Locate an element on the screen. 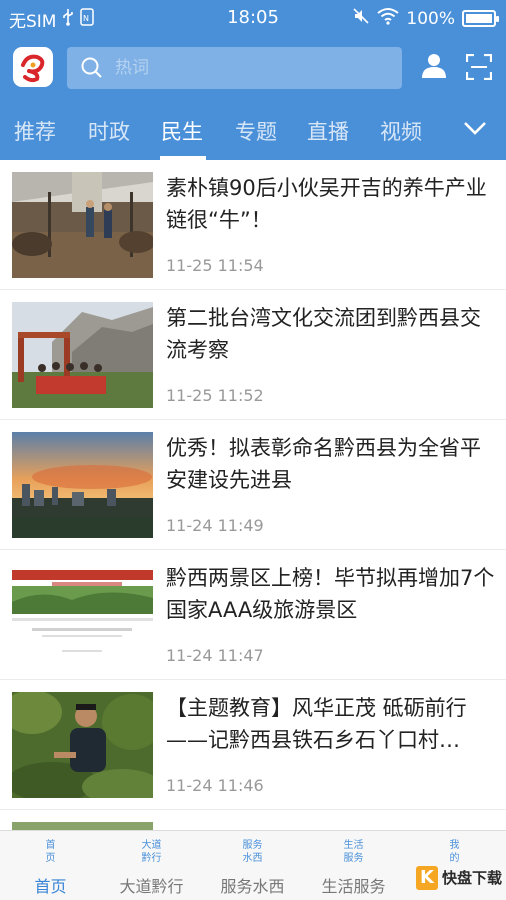  nav-service-shuixi: 服务 水西 服务水西 is located at coordinates (252, 865).